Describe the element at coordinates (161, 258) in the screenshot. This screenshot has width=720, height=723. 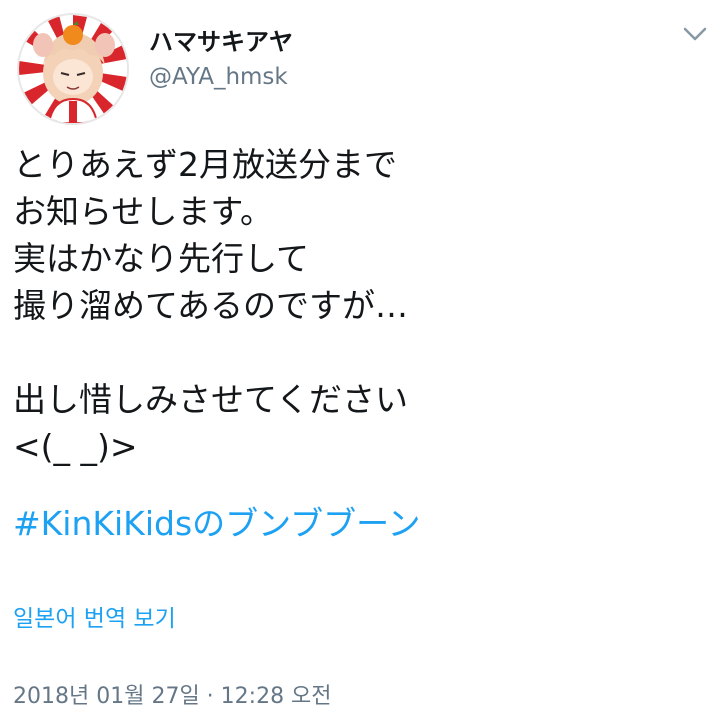
I see `tweet-text-line: 実はかなり先行して` at that location.